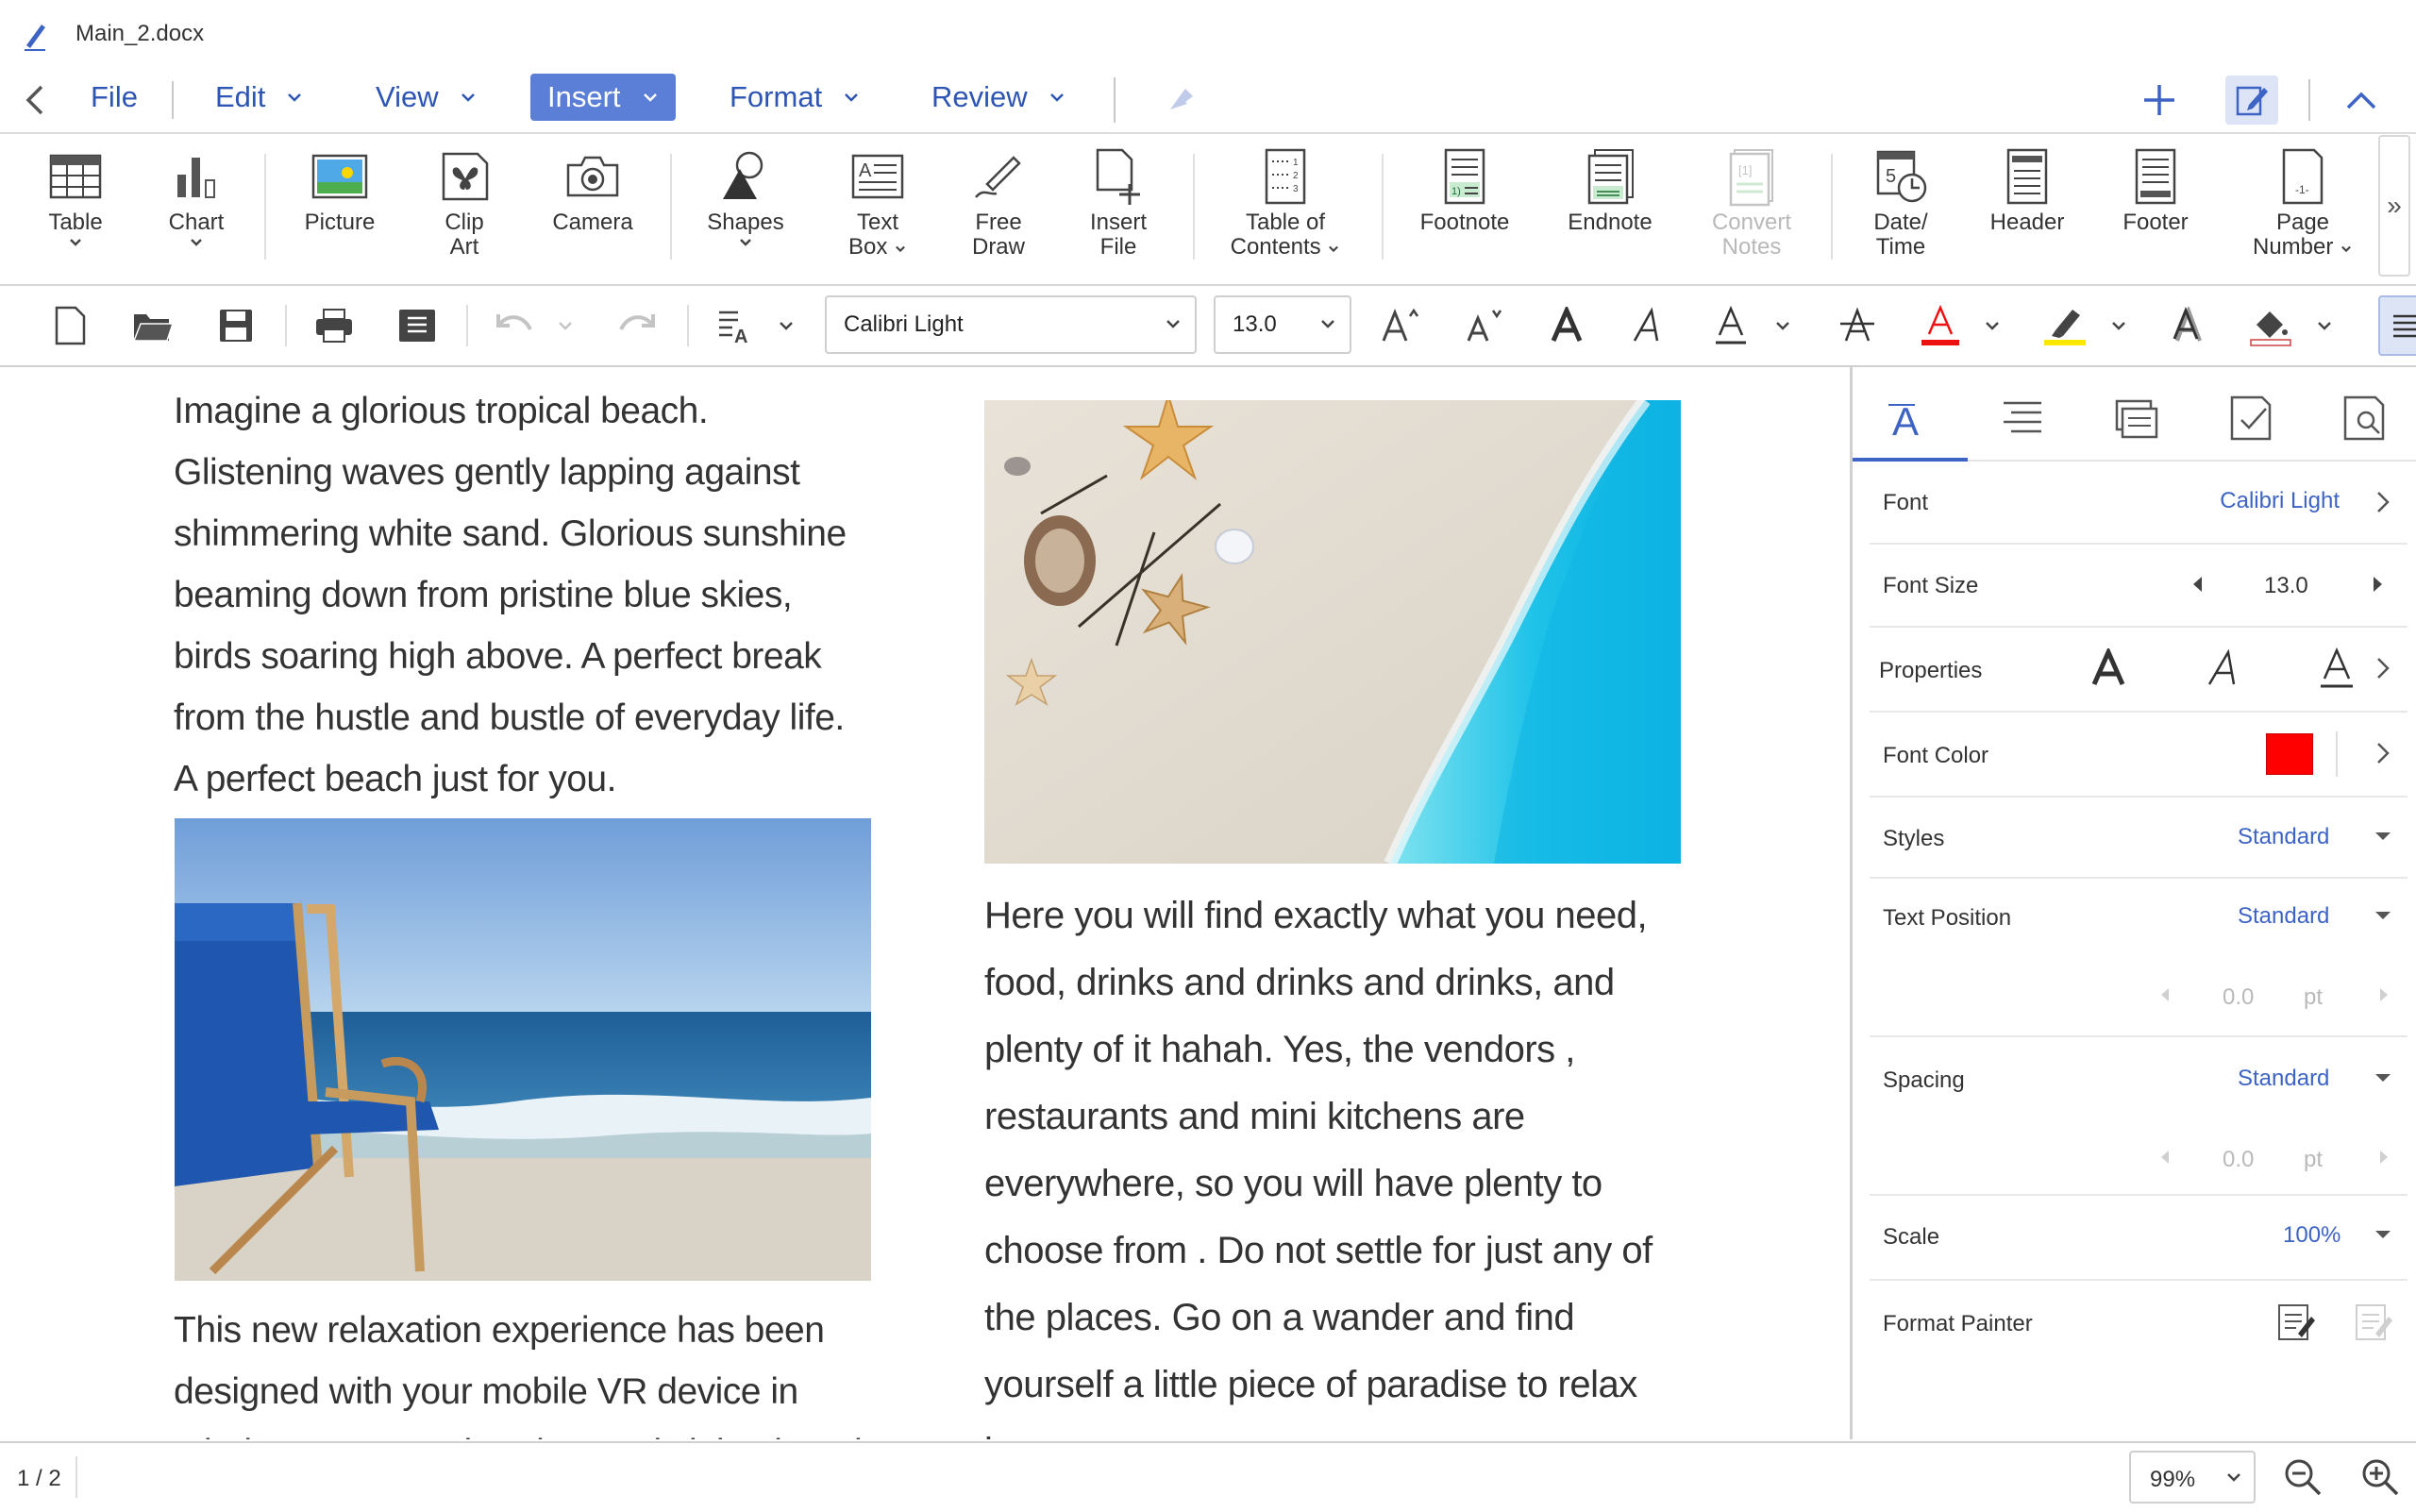 This screenshot has width=2416, height=1512. I want to click on insert-table-button: Table, so click(75, 197).